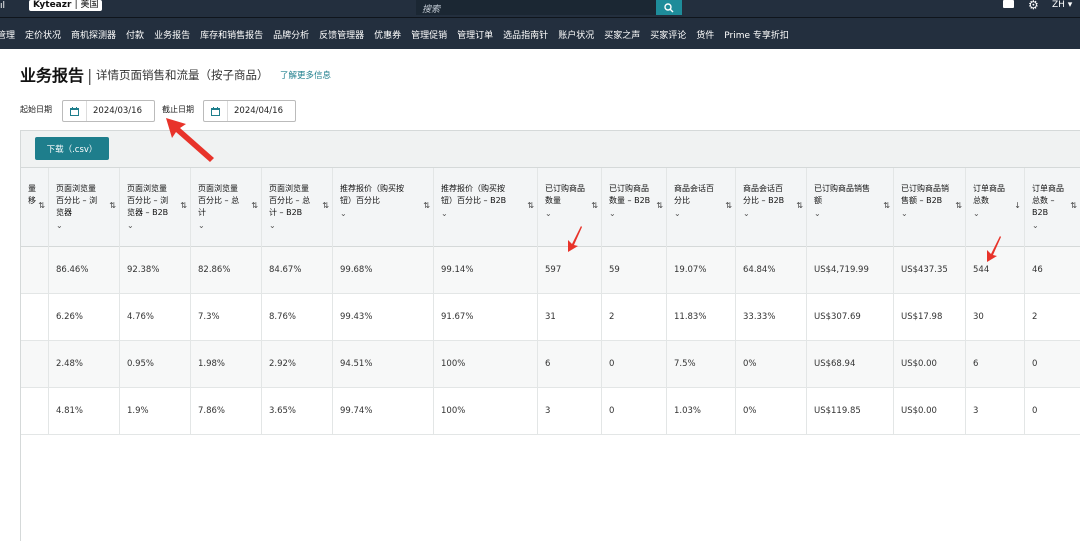  I want to click on column-header: 推荐报价（购买按 钮）百分比 – B2B ⌄ ⇅, so click(486, 208).